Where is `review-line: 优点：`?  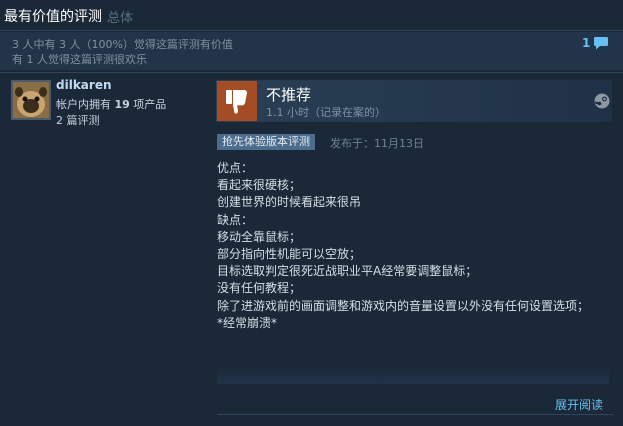
review-line: 优点： is located at coordinates (235, 168).